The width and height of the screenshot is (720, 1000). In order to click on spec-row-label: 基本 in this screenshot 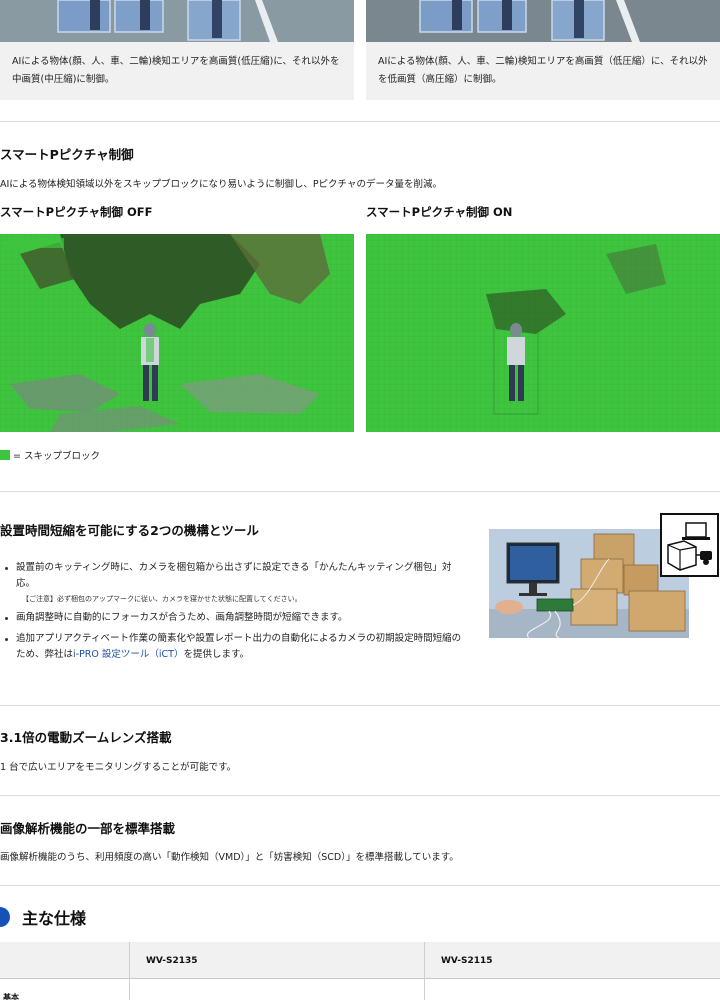, I will do `click(11, 996)`.